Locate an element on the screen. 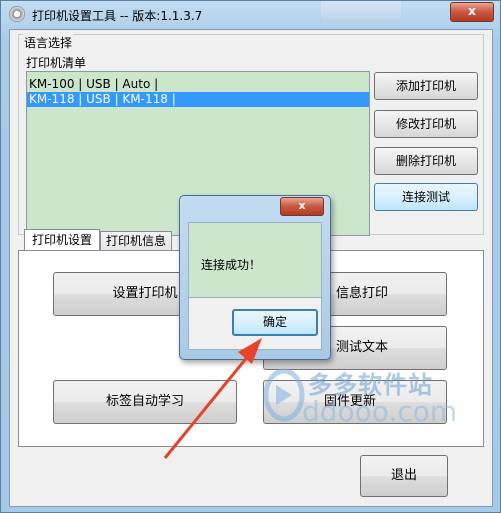  annotation-arrow-icon is located at coordinates (212, 398).